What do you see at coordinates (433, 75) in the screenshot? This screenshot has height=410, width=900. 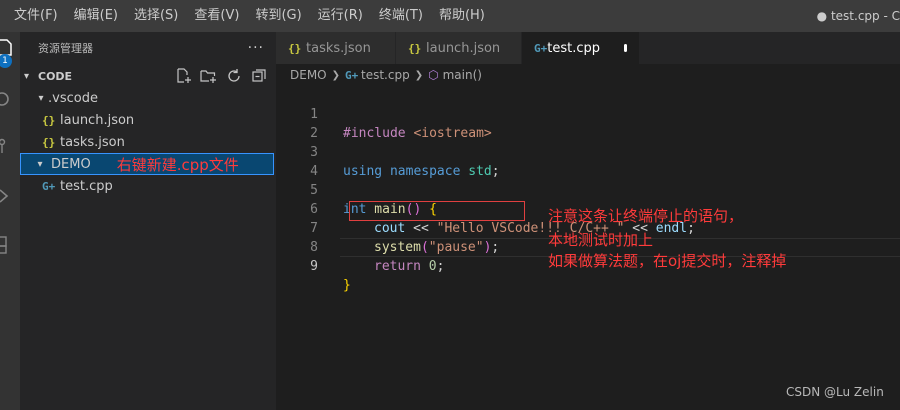 I see `cube-symbol-icon: ⬡` at bounding box center [433, 75].